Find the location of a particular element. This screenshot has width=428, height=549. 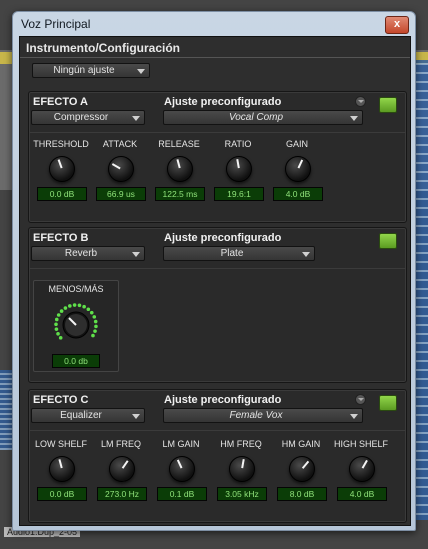

knob-label: HIGH SHELF is located at coordinates (360, 444).